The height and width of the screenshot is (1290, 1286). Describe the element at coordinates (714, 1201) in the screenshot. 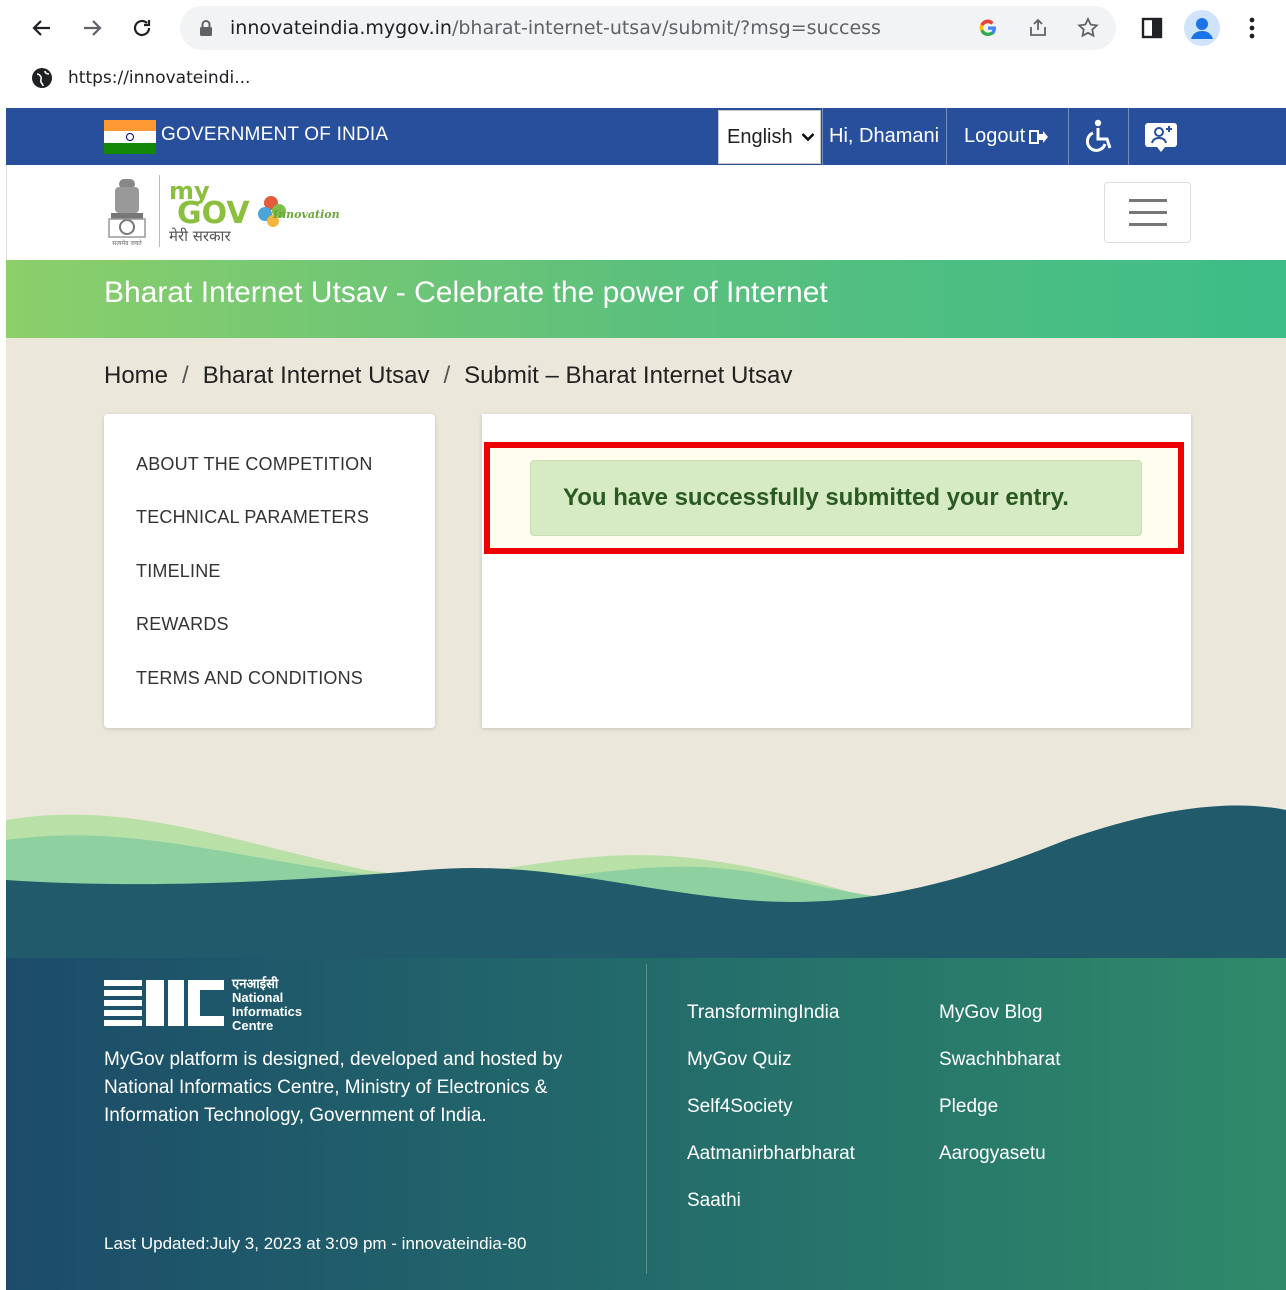

I see `footer-link-saathi: Saathi` at that location.